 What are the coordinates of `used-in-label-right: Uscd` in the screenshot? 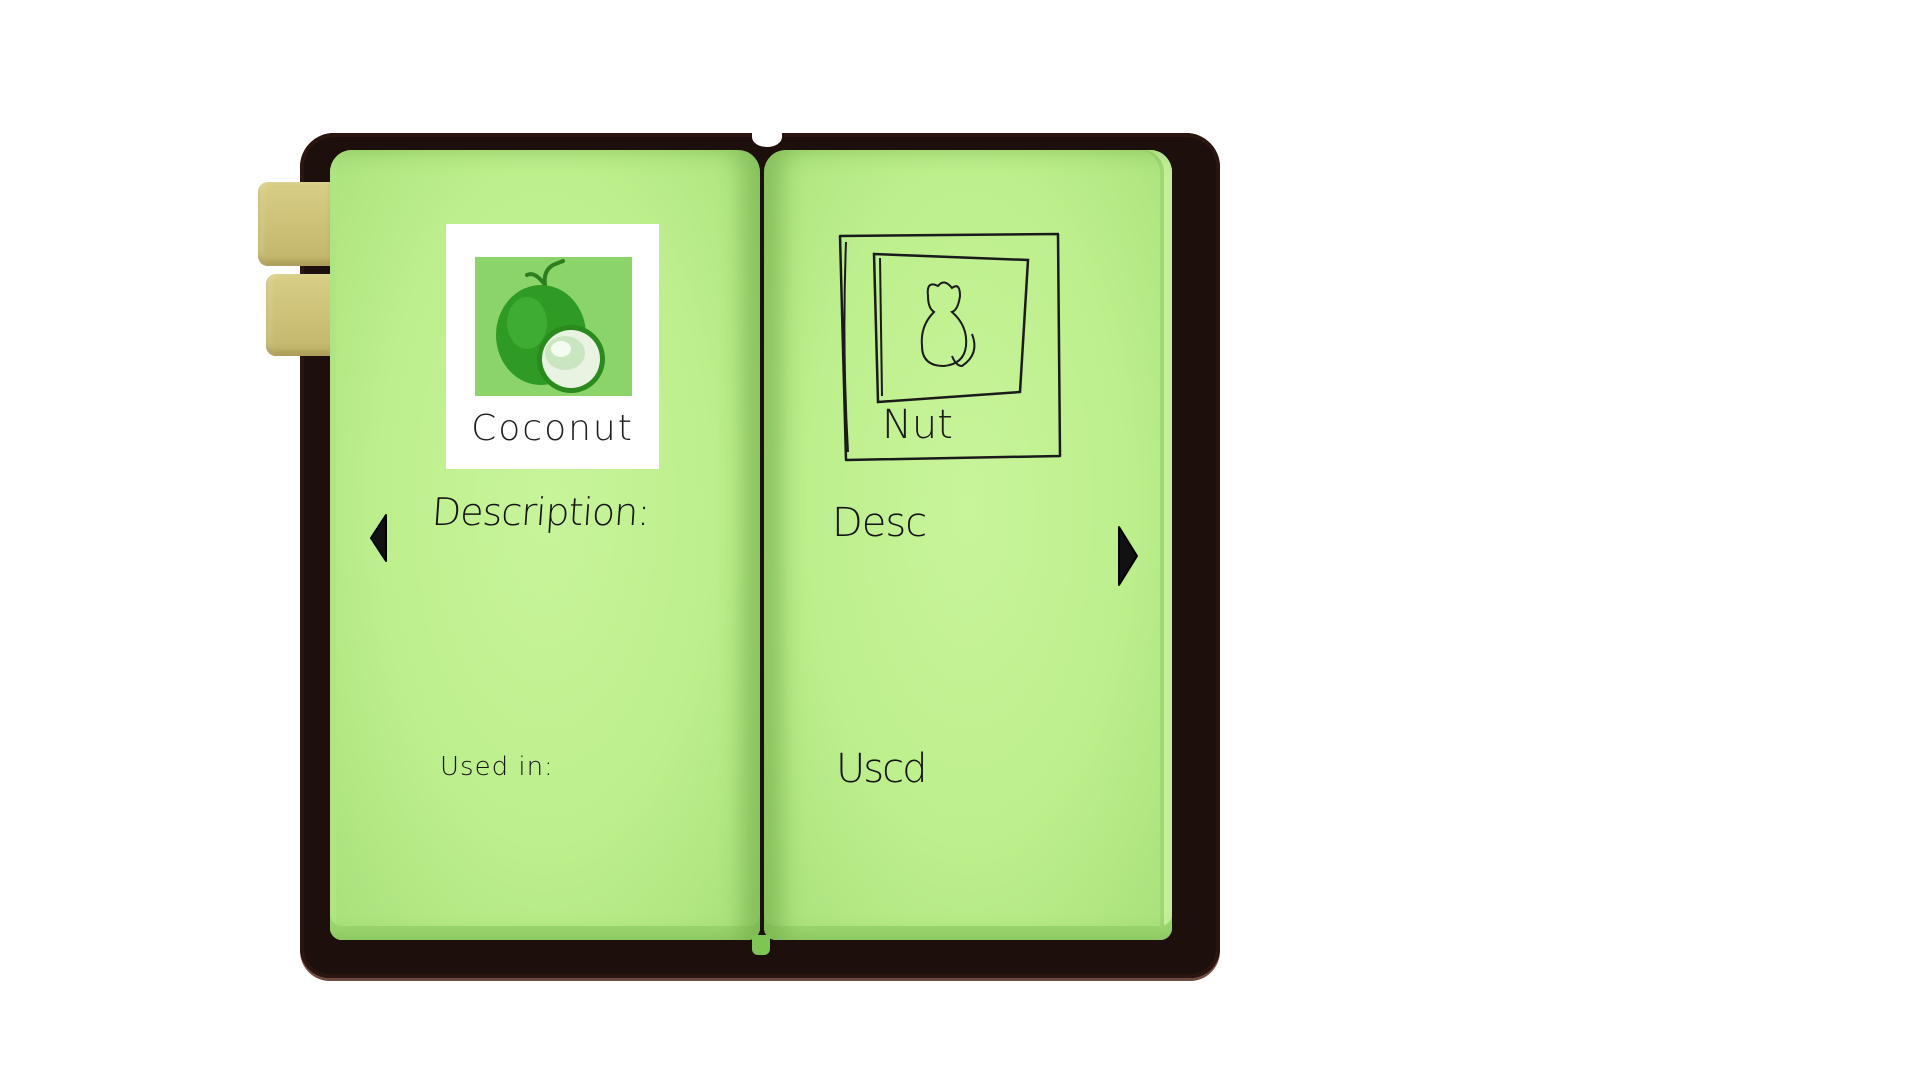 It's located at (881, 769).